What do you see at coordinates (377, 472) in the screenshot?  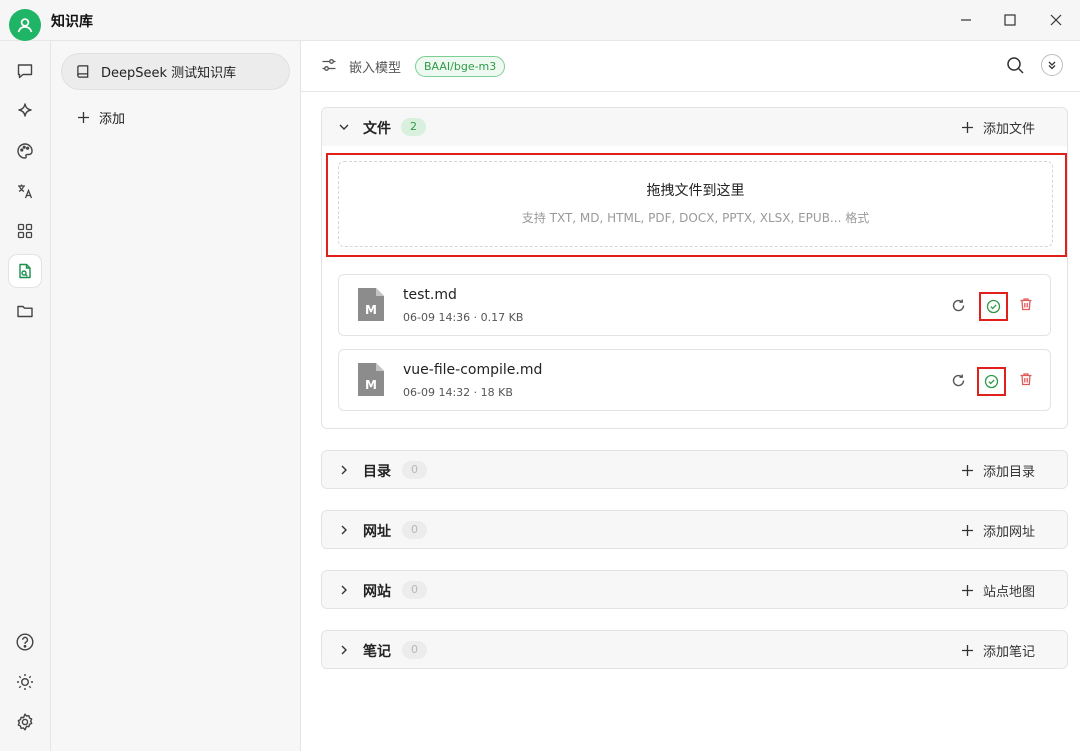 I see `section-title: 目录` at bounding box center [377, 472].